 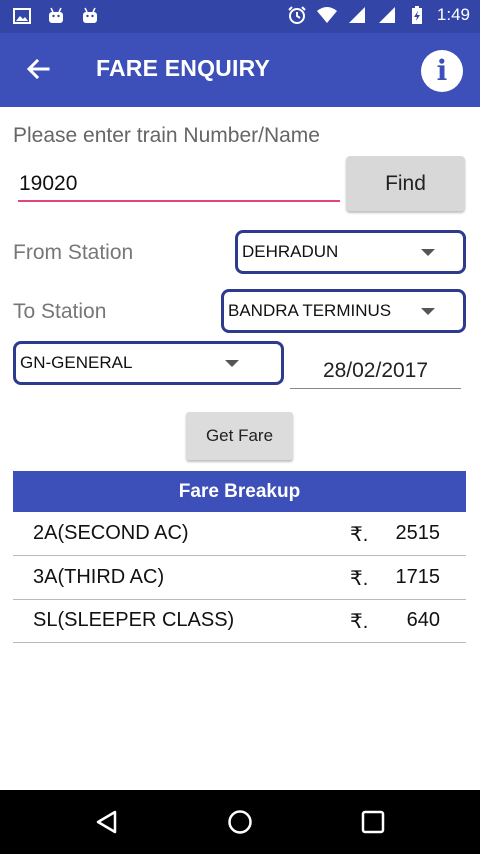 I want to click on fare-amount: 1715, so click(x=418, y=577).